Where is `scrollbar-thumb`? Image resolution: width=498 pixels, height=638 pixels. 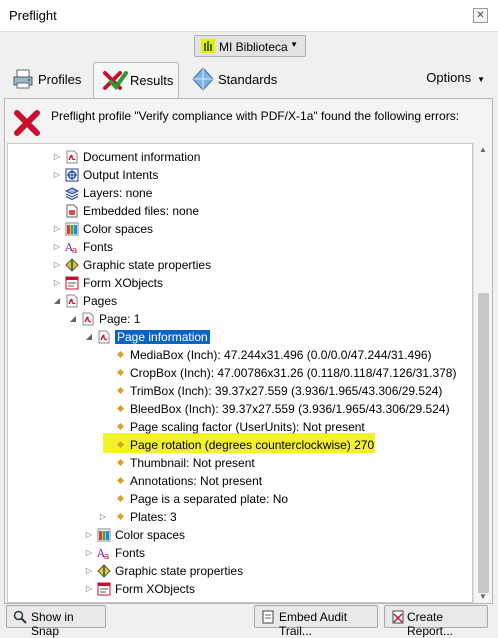
scrollbar-thumb is located at coordinates (483, 443).